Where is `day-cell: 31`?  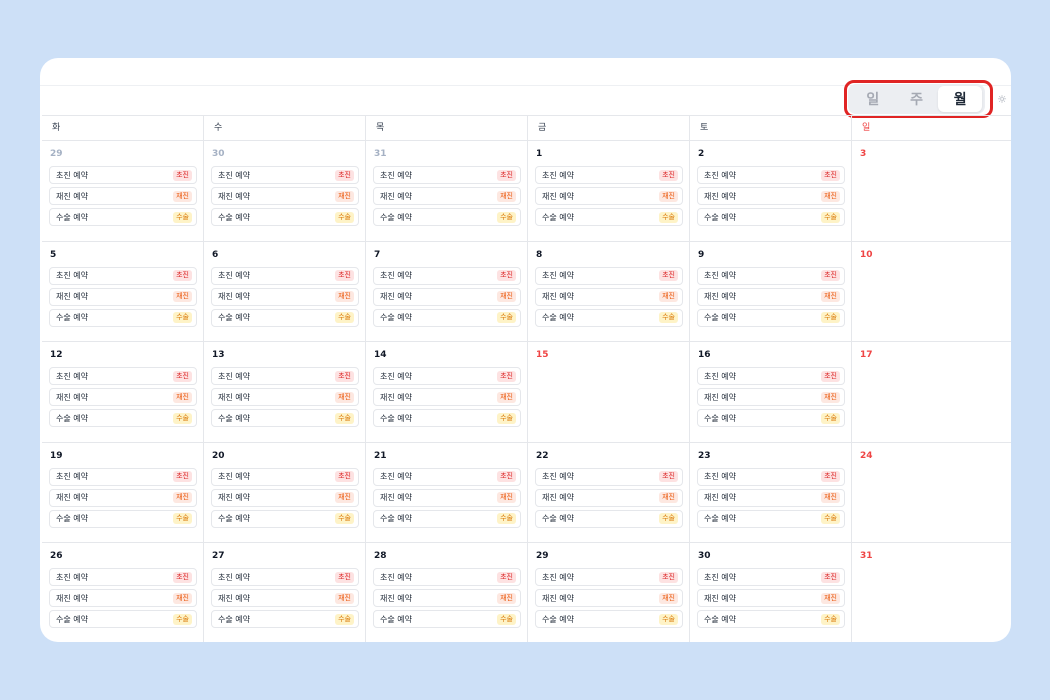 day-cell: 31 is located at coordinates (931, 592).